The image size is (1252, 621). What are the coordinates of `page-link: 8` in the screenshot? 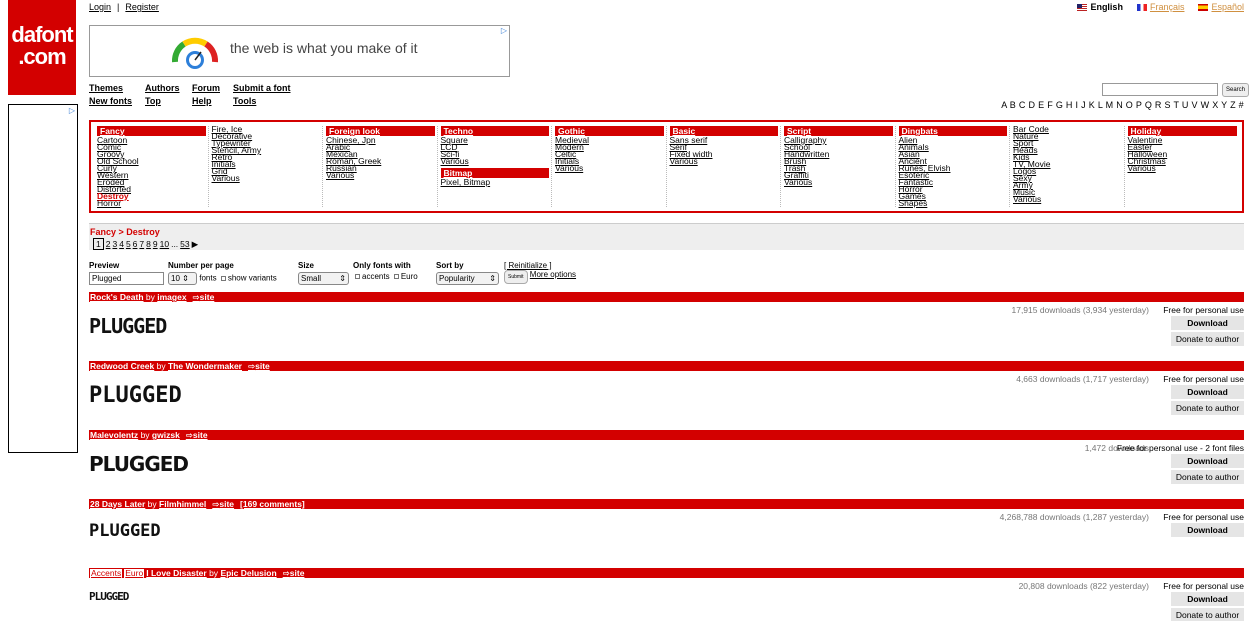 It's located at (148, 244).